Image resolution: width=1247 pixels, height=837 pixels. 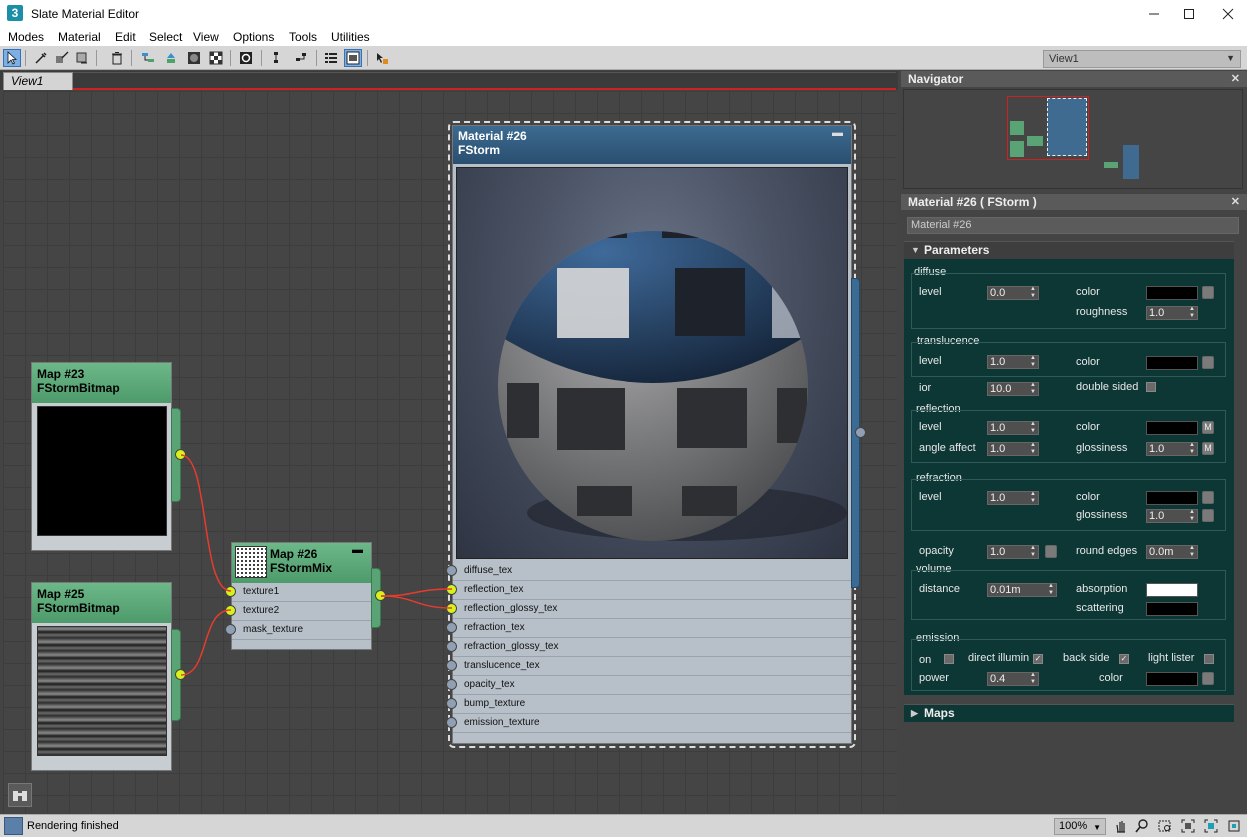 I want to click on delete-button, so click(x=117, y=58).